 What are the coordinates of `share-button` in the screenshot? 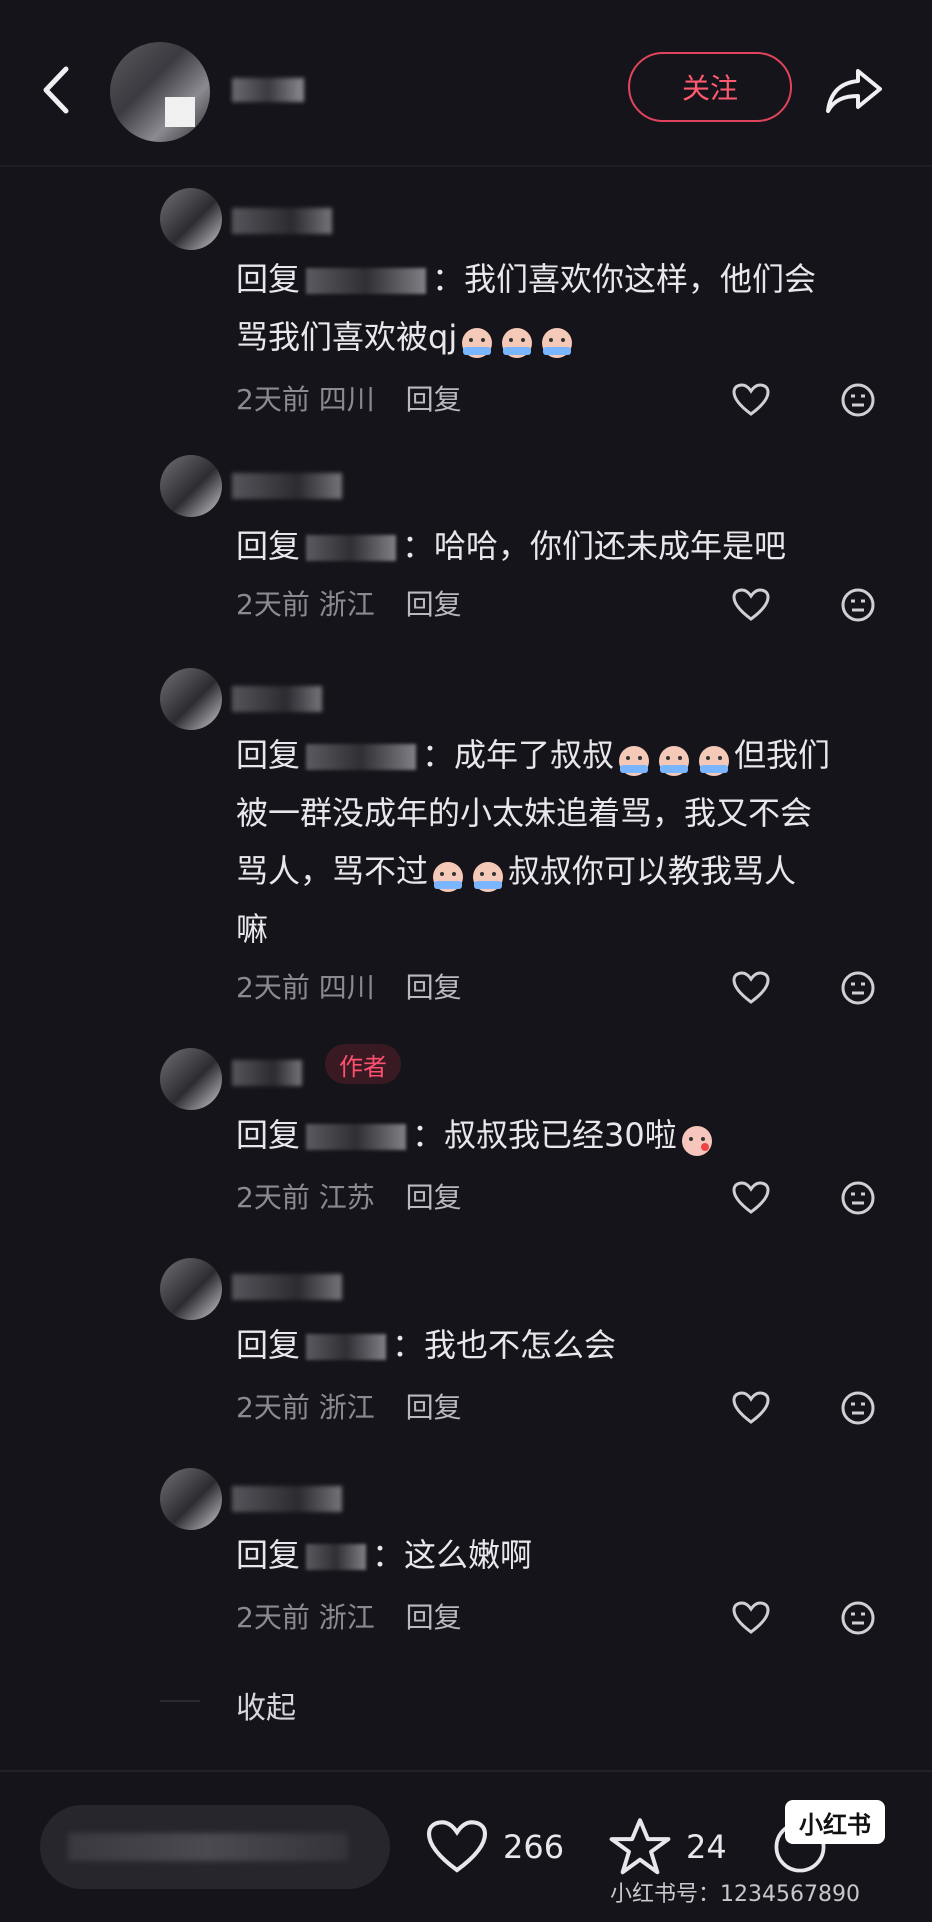 It's located at (854, 90).